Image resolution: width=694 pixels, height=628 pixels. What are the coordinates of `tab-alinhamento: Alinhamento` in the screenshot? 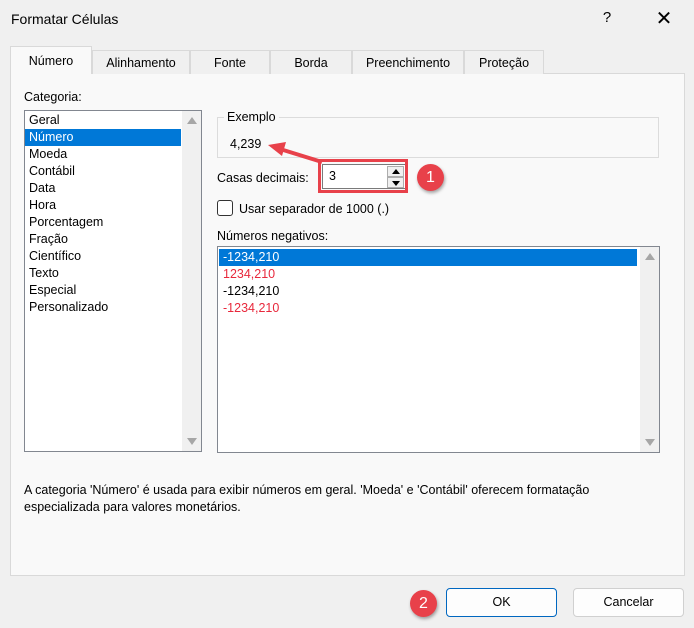 It's located at (141, 62).